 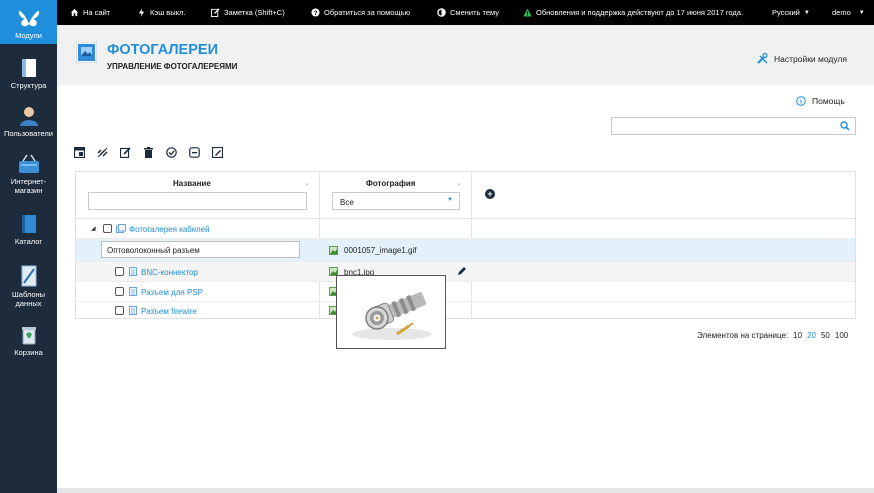 I want to click on page-link: Разъем для PSP, so click(x=172, y=292).